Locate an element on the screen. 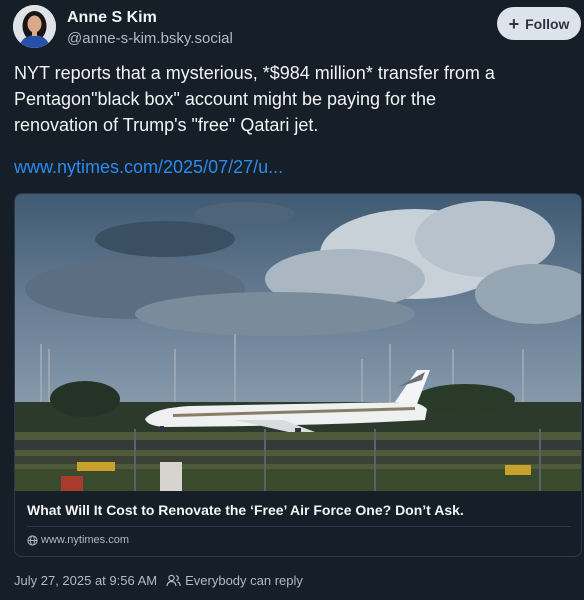 The image size is (584, 600). reply-setting: Everybody can reply is located at coordinates (244, 580).